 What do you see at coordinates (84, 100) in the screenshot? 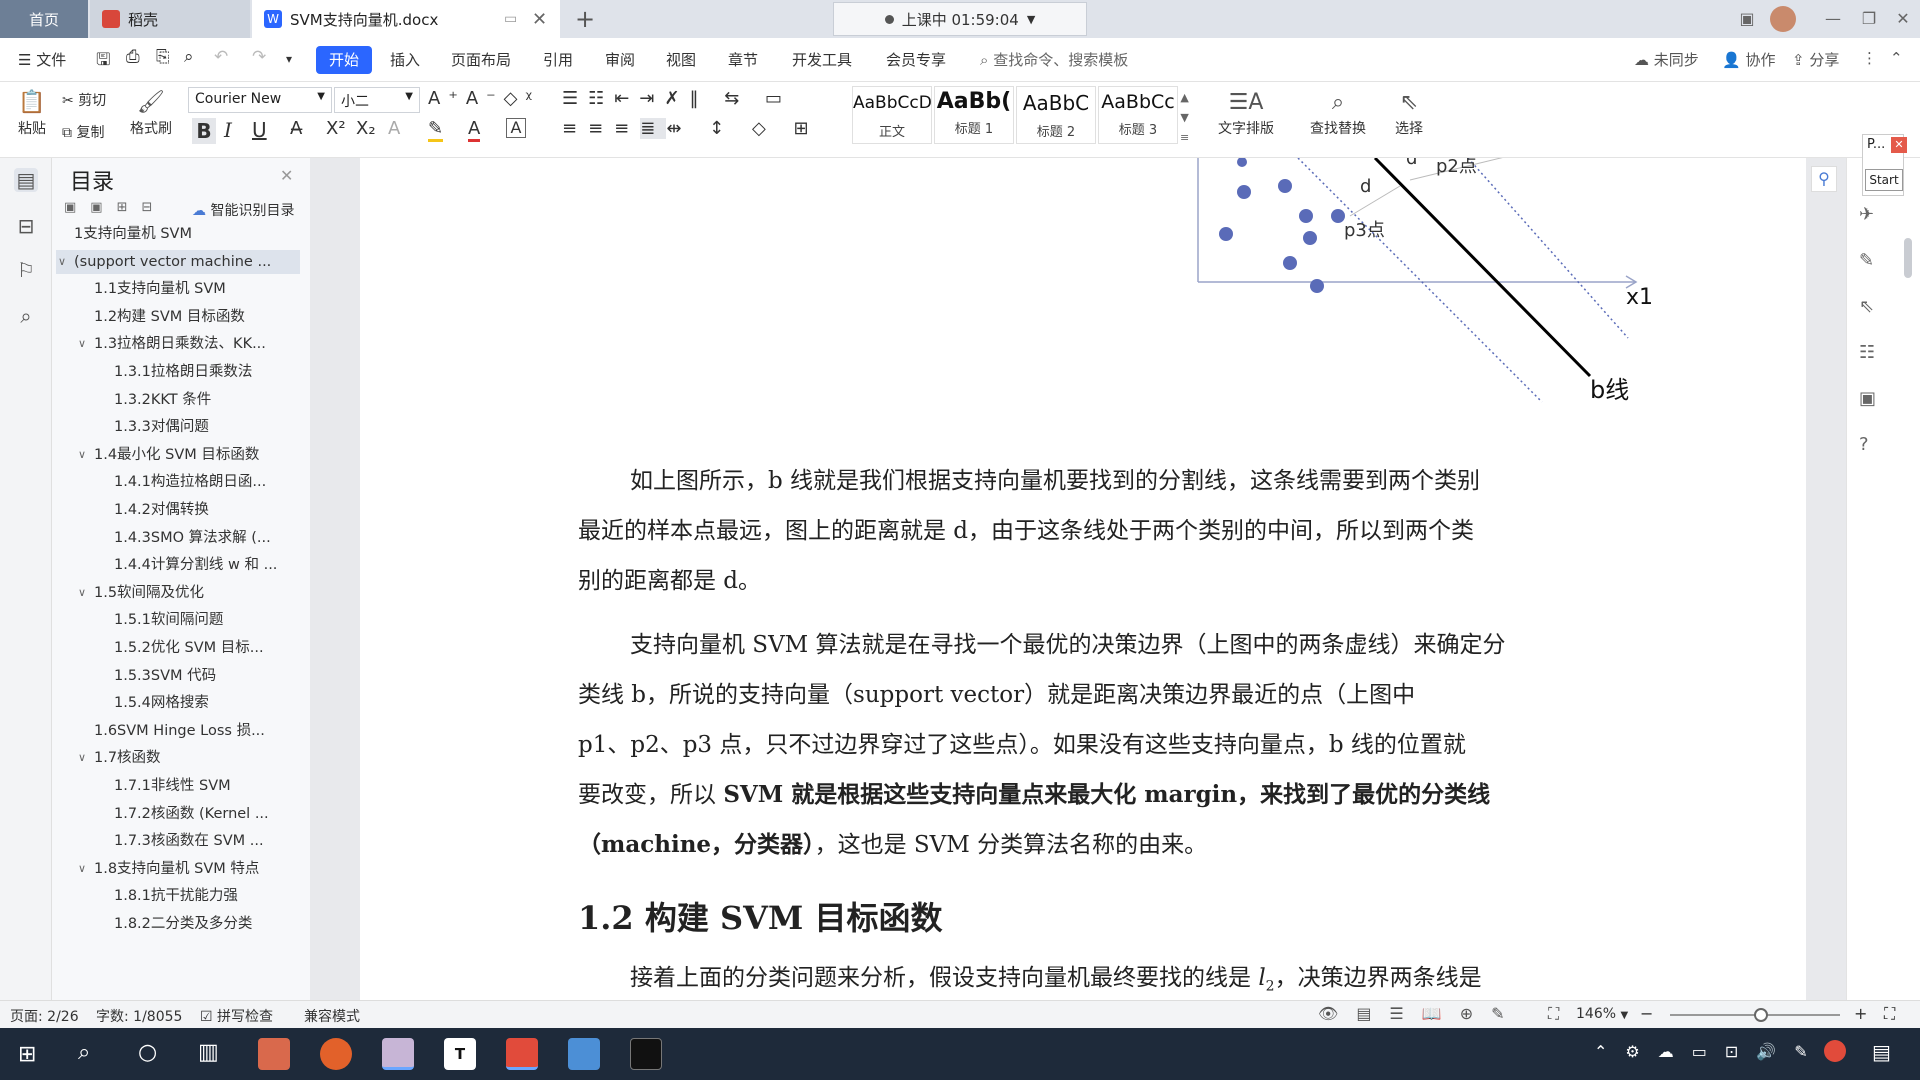
I see `cut-button: ✂ 剪切` at bounding box center [84, 100].